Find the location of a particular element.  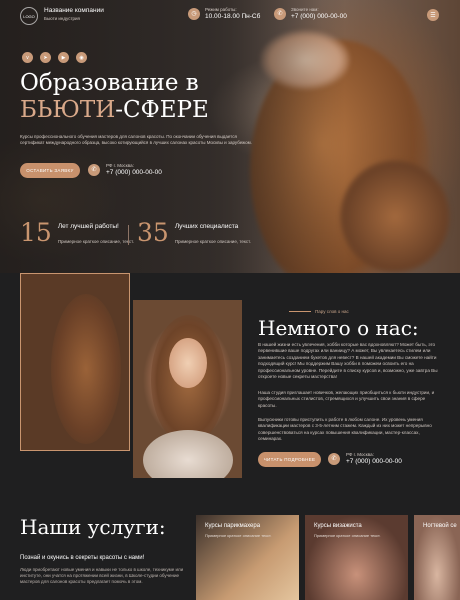

logo-text: LOGO is located at coordinates (29, 16).